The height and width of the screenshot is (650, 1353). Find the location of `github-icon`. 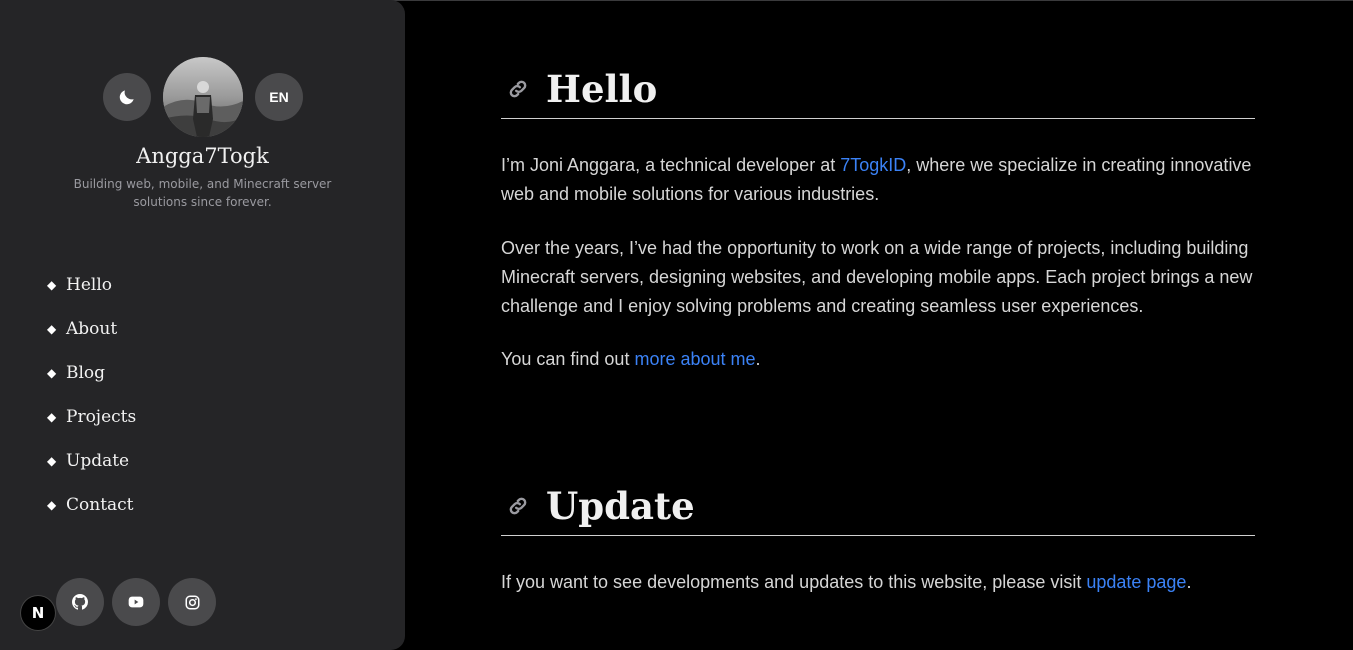

github-icon is located at coordinates (80, 602).